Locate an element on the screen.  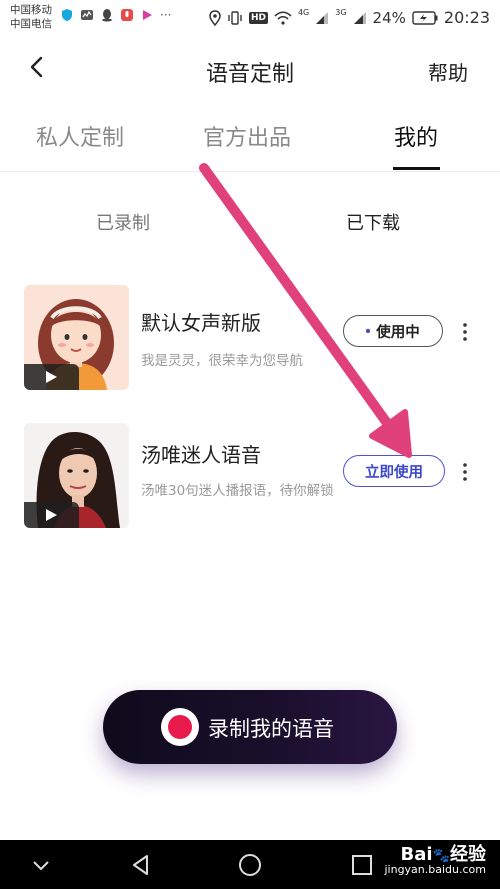
tabs-divider is located at coordinates (250, 171).